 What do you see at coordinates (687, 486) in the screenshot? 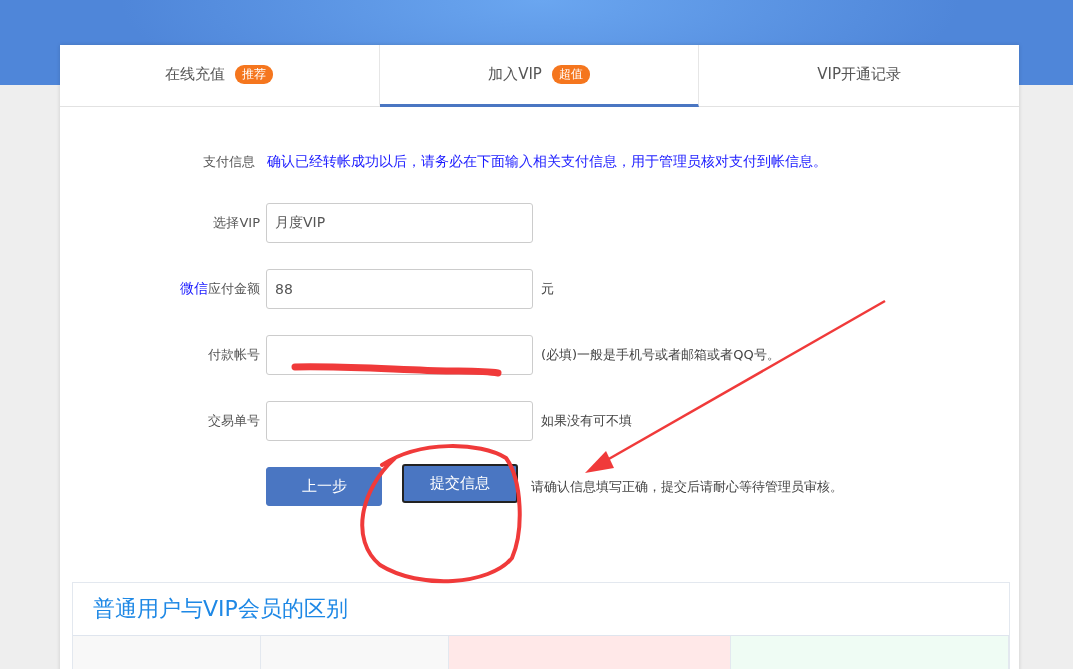
I see `submit-hint: 请确认信息填写正确，提交后请耐心等待管理员审核。` at bounding box center [687, 486].